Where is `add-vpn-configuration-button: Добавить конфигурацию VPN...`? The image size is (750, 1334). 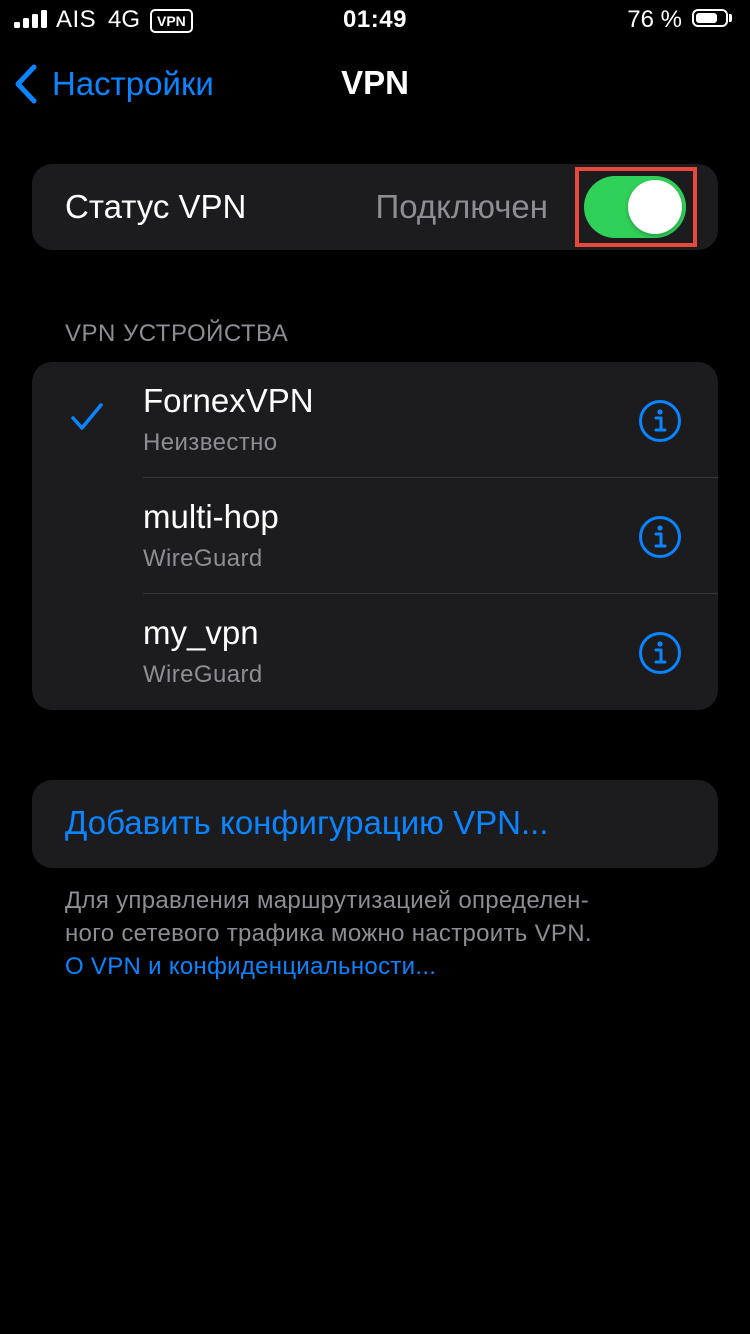 add-vpn-configuration-button: Добавить конфигурацию VPN... is located at coordinates (375, 824).